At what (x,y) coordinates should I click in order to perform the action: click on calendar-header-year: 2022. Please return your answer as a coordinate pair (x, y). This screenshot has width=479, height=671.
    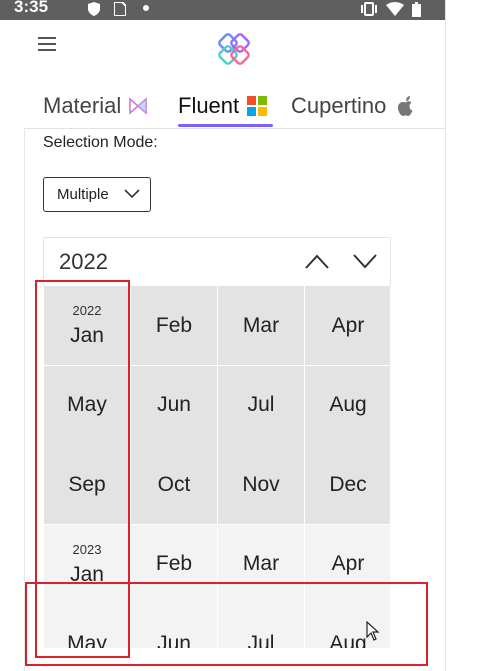
    Looking at the image, I should click on (83, 262).